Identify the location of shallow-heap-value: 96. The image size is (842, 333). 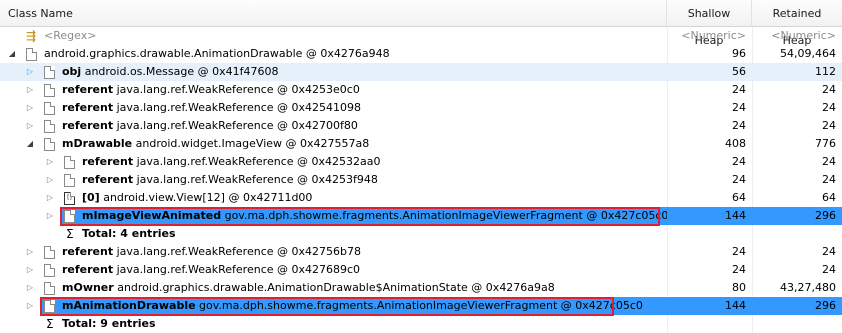
(739, 53).